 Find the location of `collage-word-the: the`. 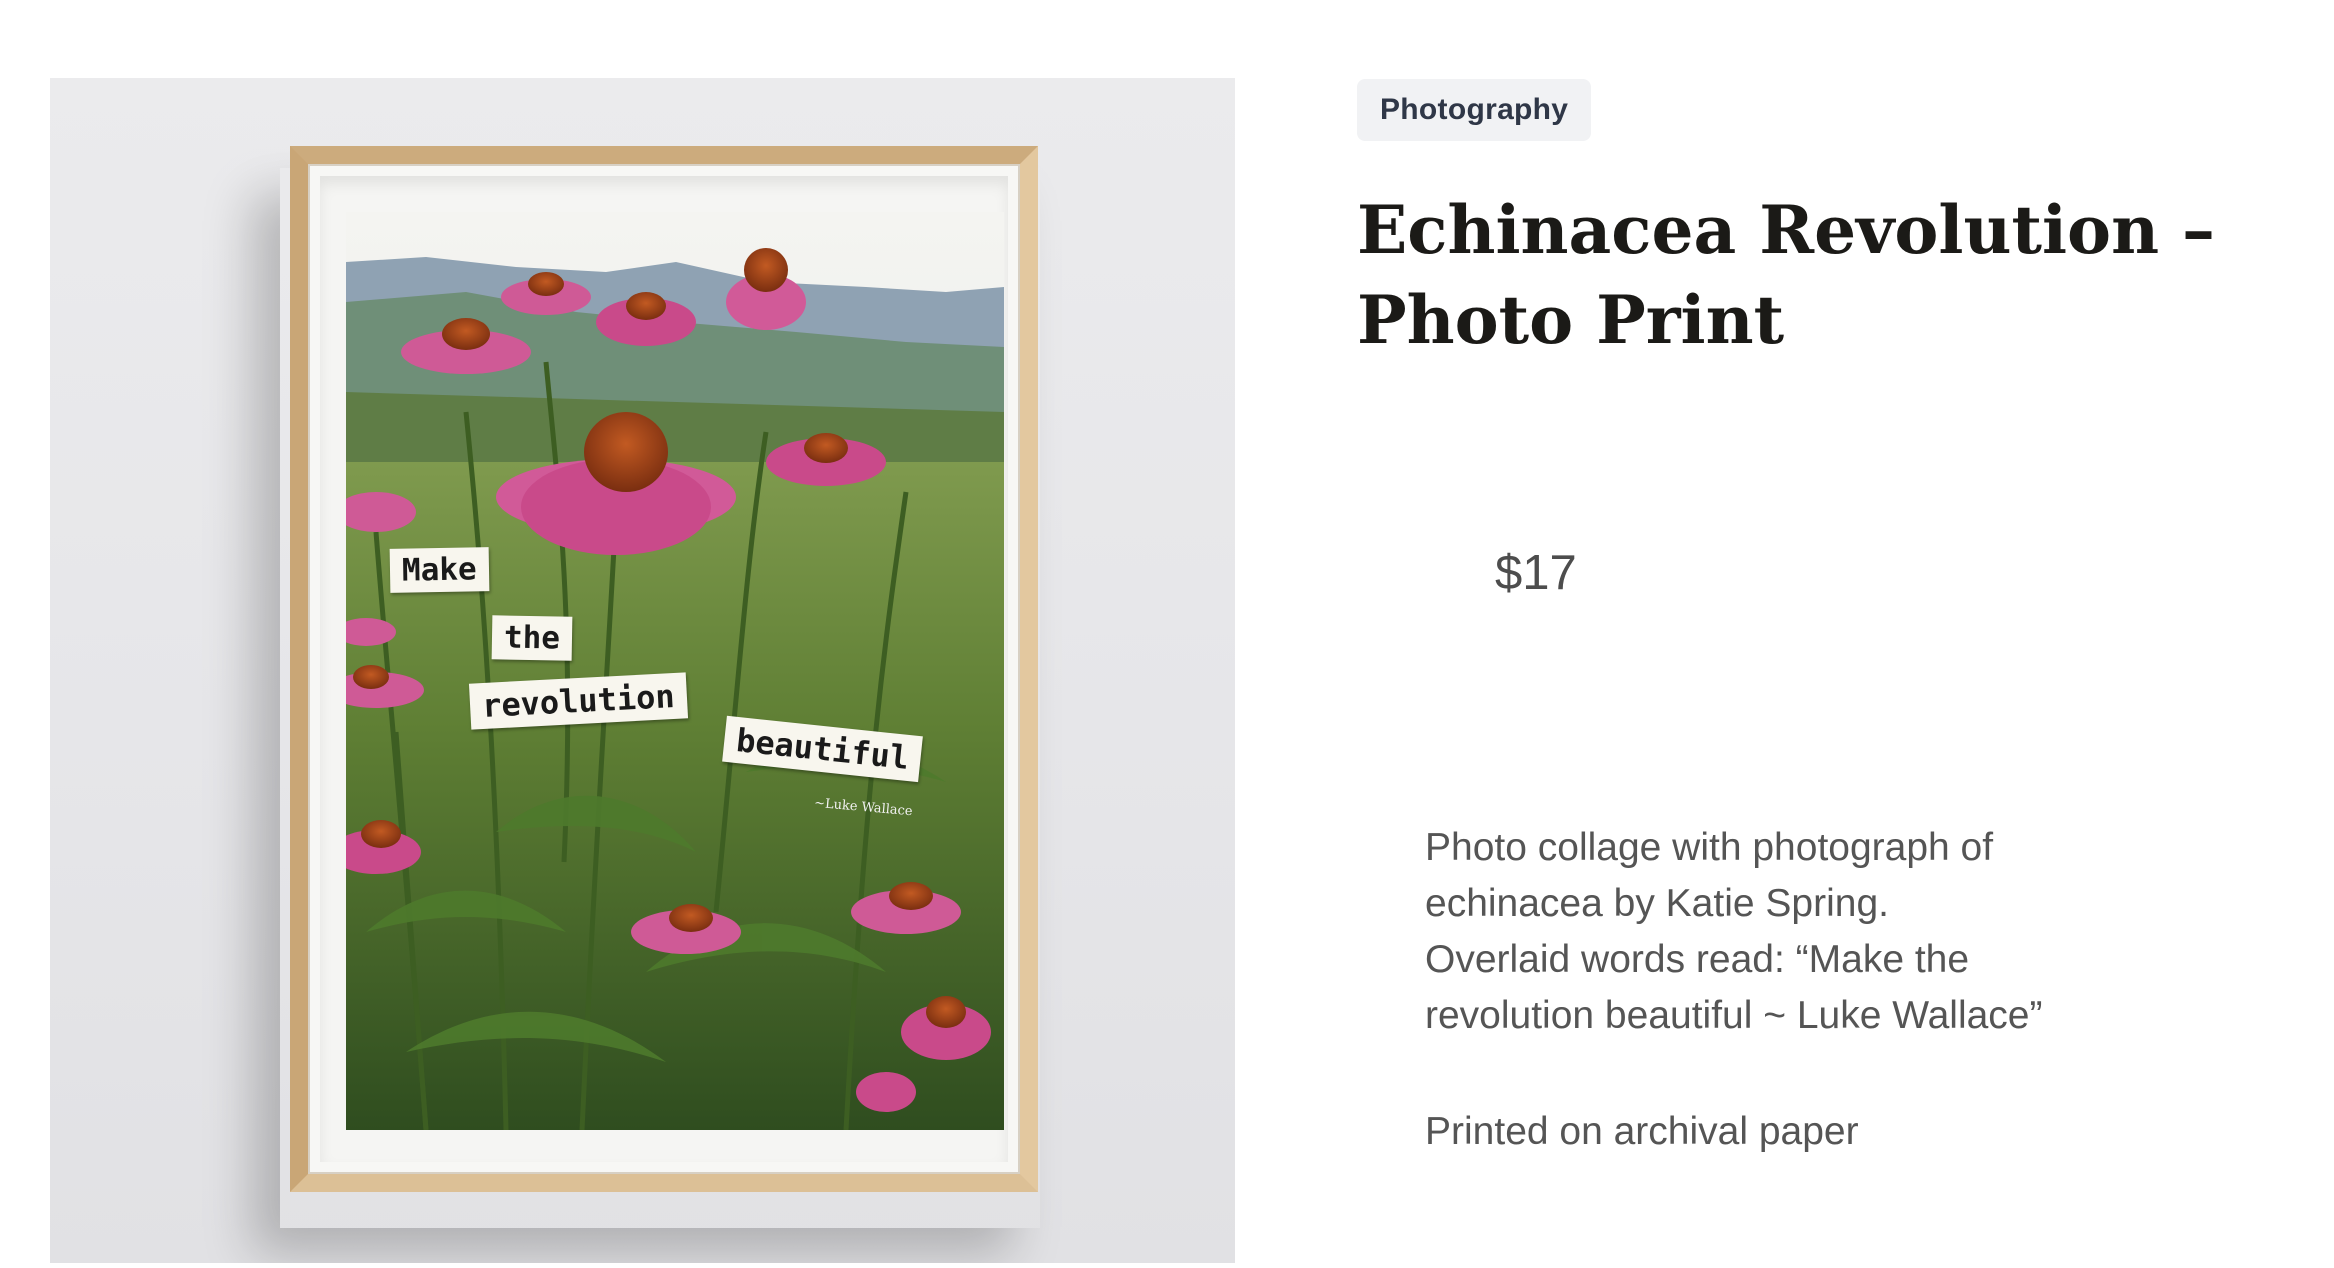

collage-word-the: the is located at coordinates (532, 638).